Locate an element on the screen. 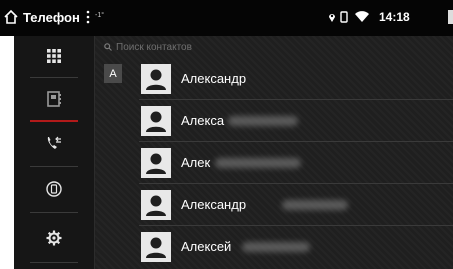 The image size is (453, 269). gear-icon is located at coordinates (54, 238).